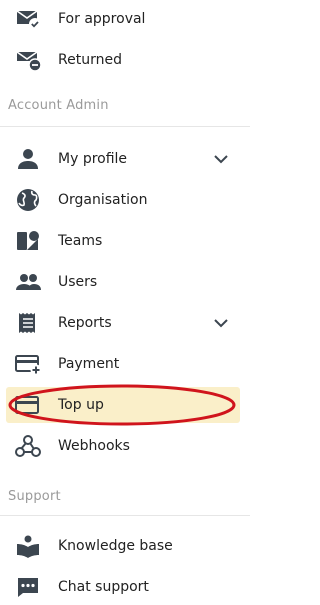  What do you see at coordinates (93, 159) in the screenshot?
I see `menu-item-label: My profile` at bounding box center [93, 159].